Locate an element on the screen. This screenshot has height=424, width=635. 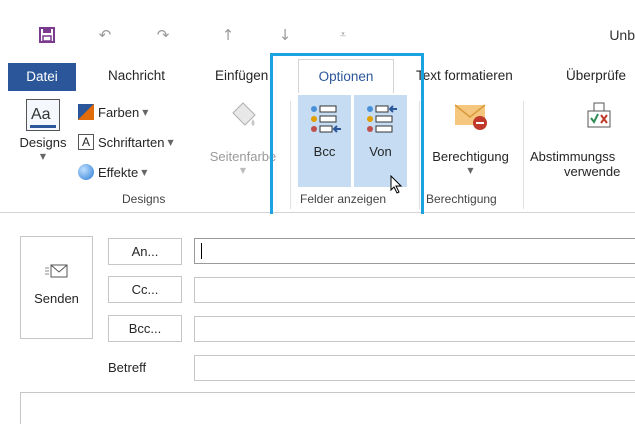
tab-format-text: Text formatieren is located at coordinates (464, 75).